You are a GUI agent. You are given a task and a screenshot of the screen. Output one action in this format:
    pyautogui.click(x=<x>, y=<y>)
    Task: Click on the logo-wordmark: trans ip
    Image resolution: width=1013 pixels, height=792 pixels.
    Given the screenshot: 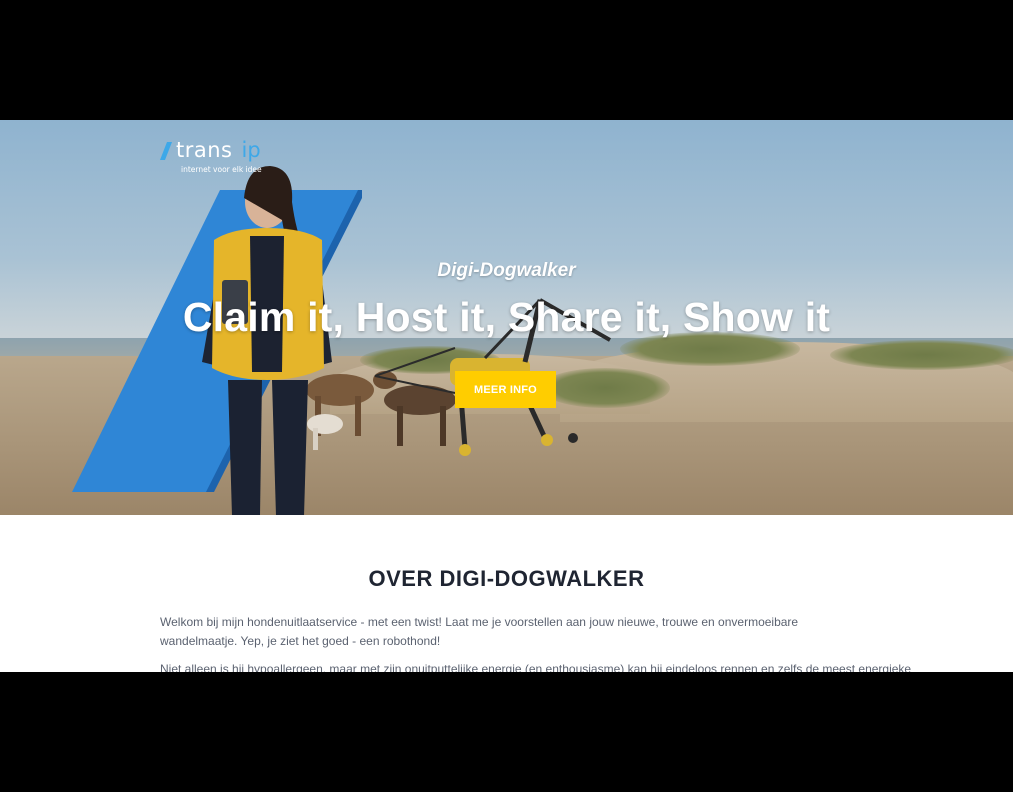 What is the action you would take?
    pyautogui.click(x=211, y=150)
    